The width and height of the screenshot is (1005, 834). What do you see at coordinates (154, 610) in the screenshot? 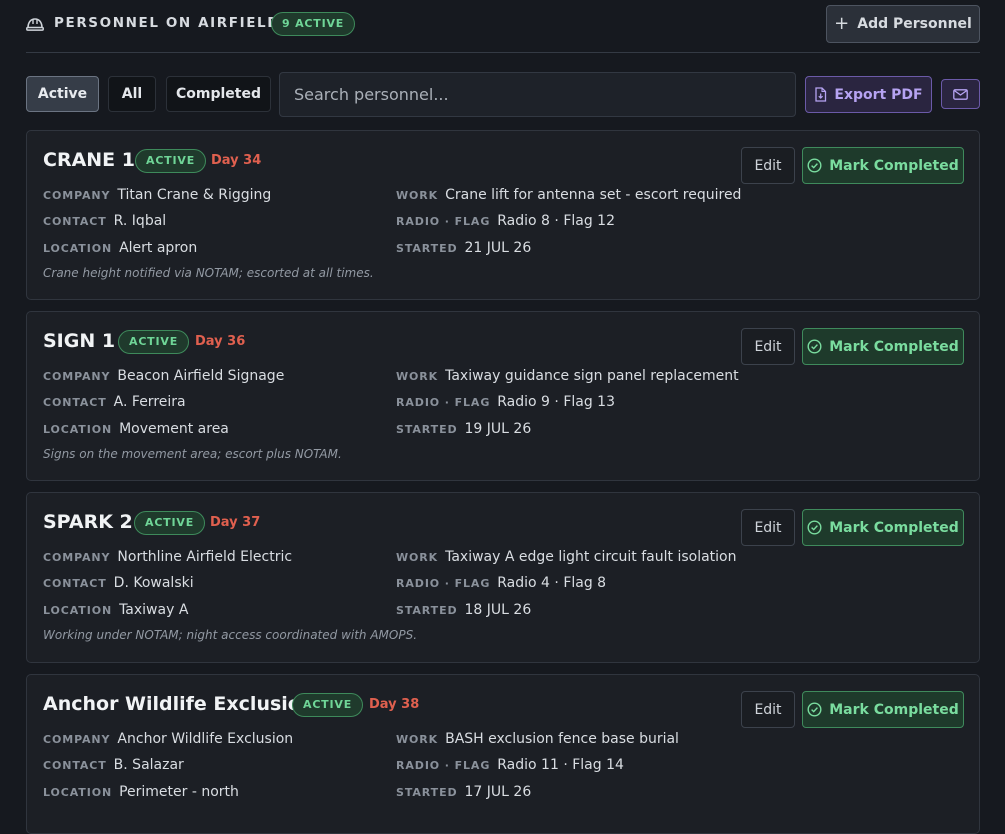
I see `location-value: Taxiway A` at bounding box center [154, 610].